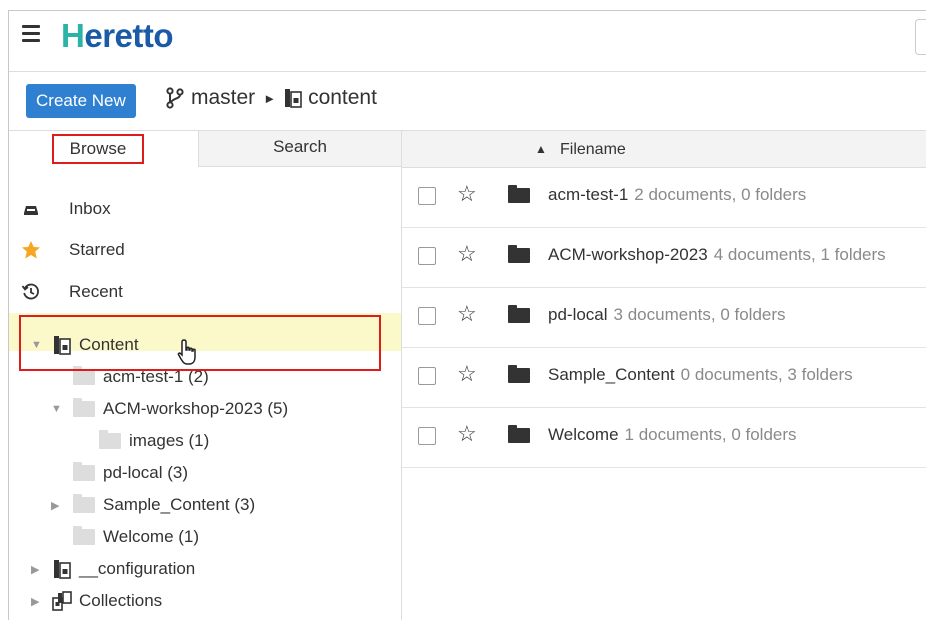 The height and width of the screenshot is (620, 926). I want to click on nav-item-inbox: Inbox, so click(205, 209).